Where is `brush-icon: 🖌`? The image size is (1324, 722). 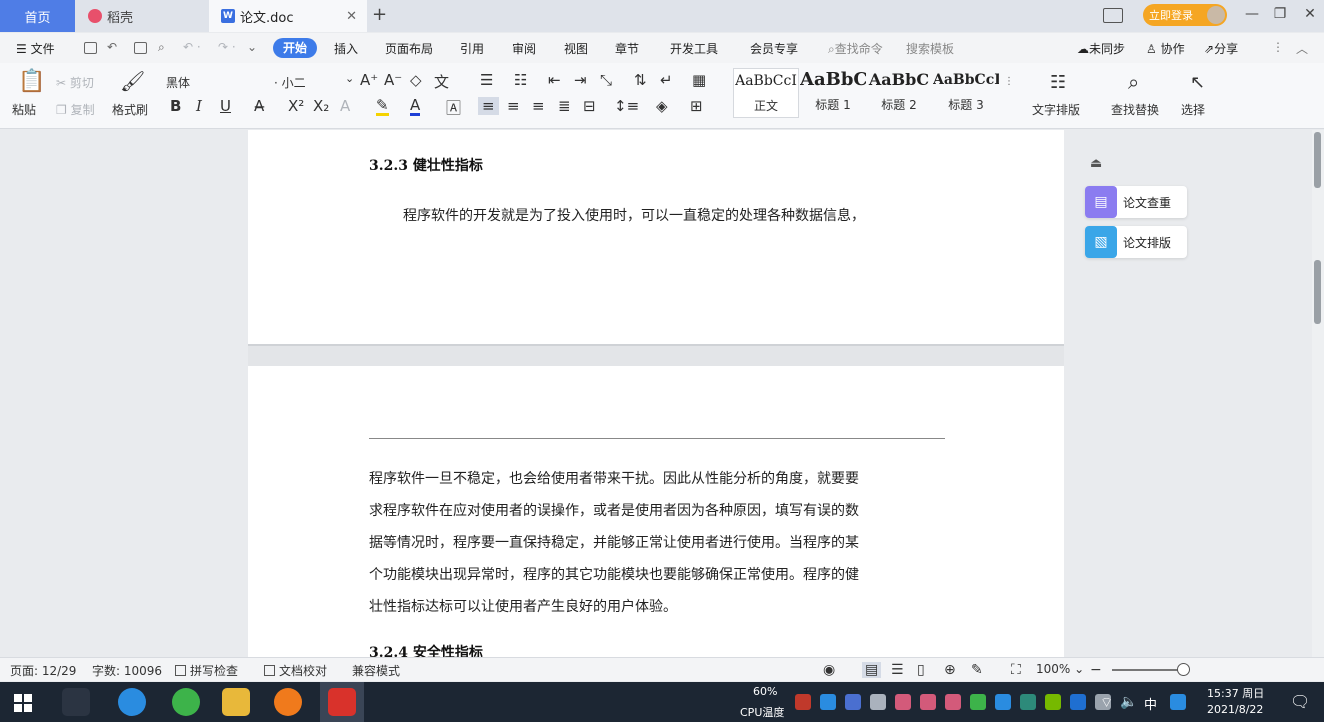 brush-icon: 🖌 is located at coordinates (132, 81).